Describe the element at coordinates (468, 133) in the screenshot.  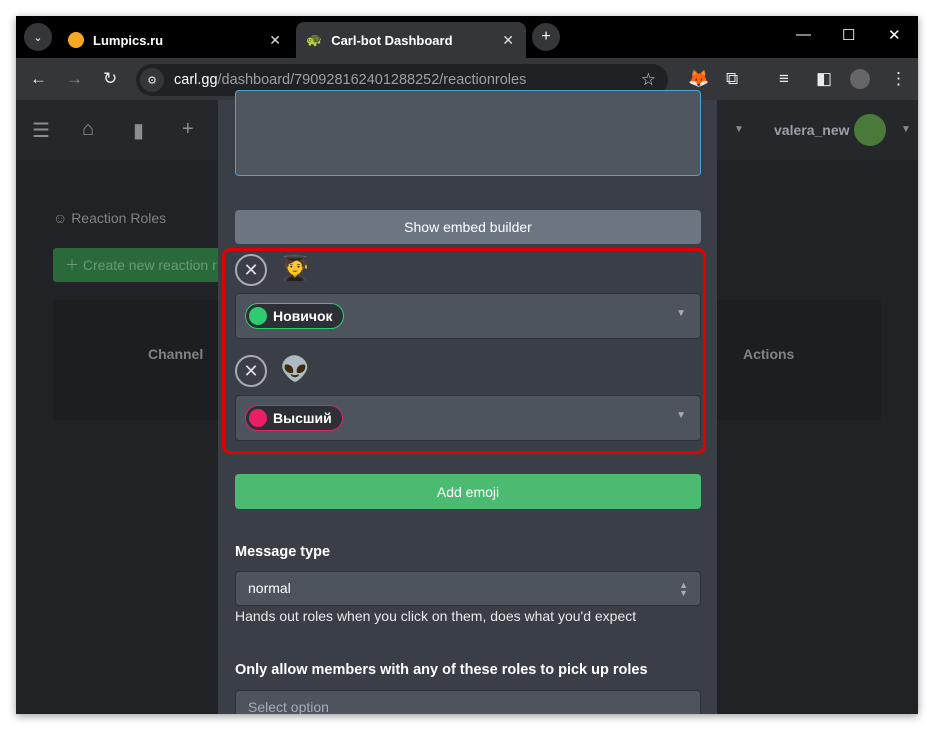
I see `message-textarea` at that location.